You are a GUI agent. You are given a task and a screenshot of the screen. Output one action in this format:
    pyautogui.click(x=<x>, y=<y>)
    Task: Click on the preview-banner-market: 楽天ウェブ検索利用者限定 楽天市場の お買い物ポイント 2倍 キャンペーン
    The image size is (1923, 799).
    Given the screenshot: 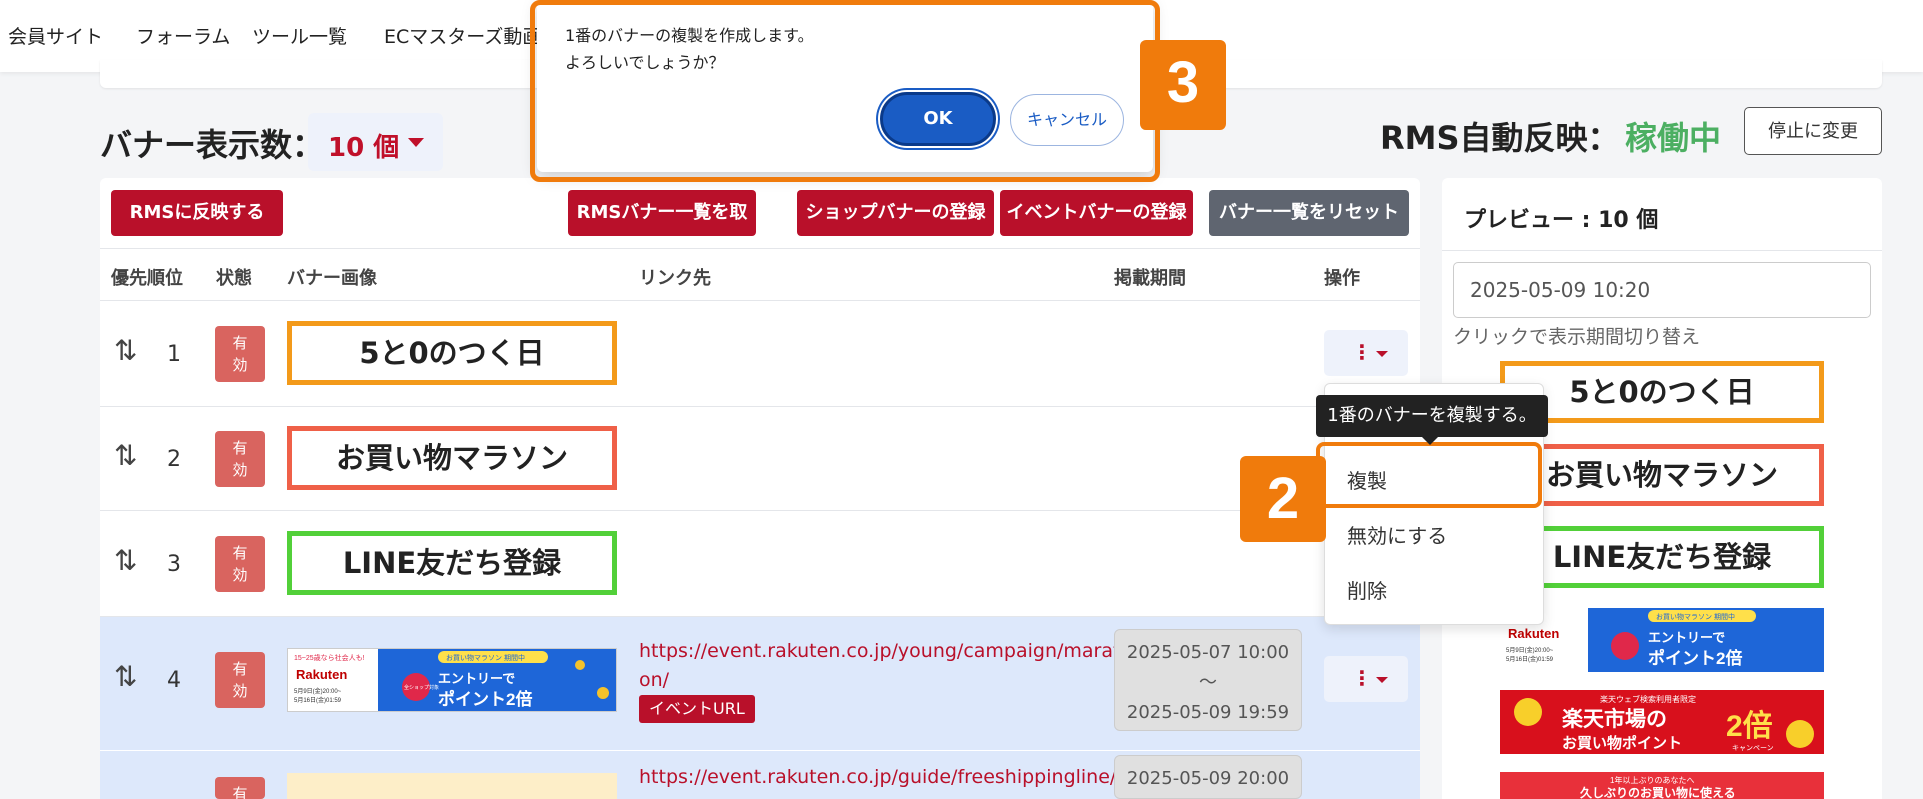 What is the action you would take?
    pyautogui.click(x=1662, y=722)
    